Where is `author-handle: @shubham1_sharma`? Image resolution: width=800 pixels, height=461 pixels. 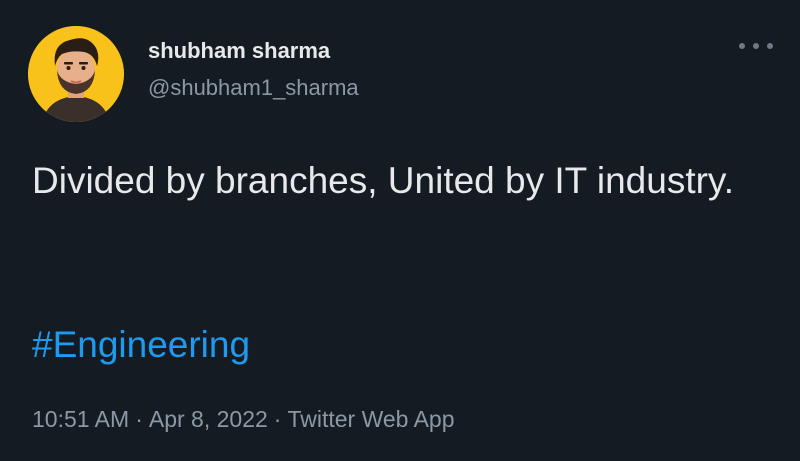 author-handle: @shubham1_sharma is located at coordinates (253, 88).